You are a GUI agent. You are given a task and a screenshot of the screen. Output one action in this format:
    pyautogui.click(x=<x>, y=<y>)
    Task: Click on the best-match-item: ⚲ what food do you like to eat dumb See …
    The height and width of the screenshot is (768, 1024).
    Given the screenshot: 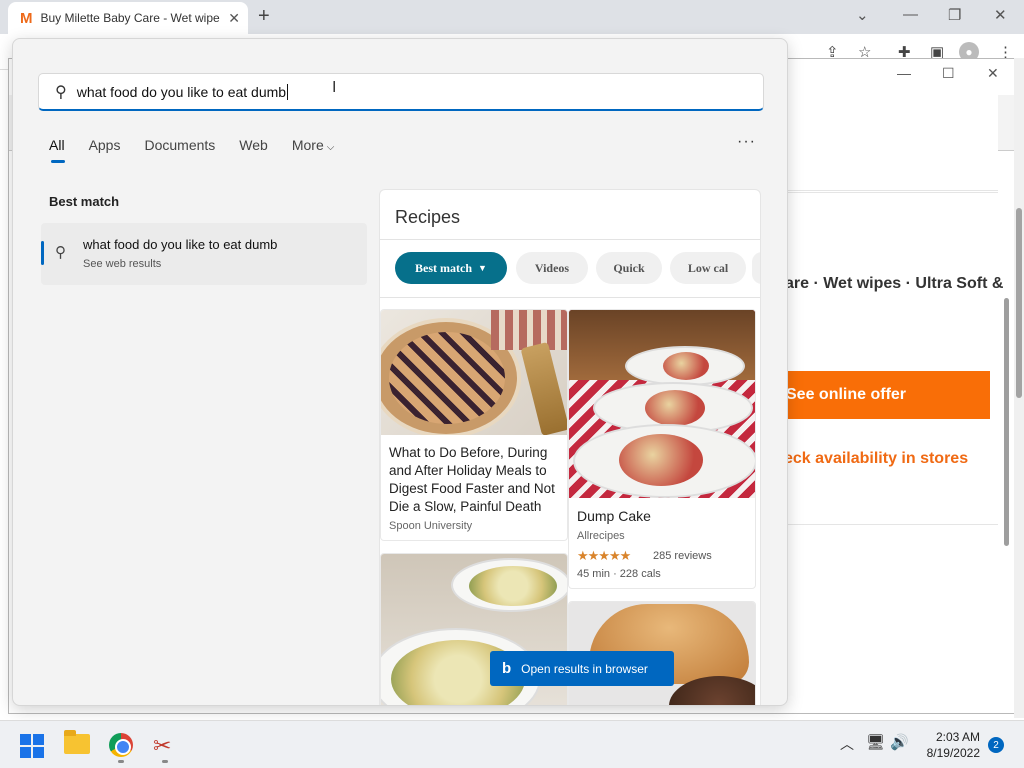 What is the action you would take?
    pyautogui.click(x=204, y=254)
    